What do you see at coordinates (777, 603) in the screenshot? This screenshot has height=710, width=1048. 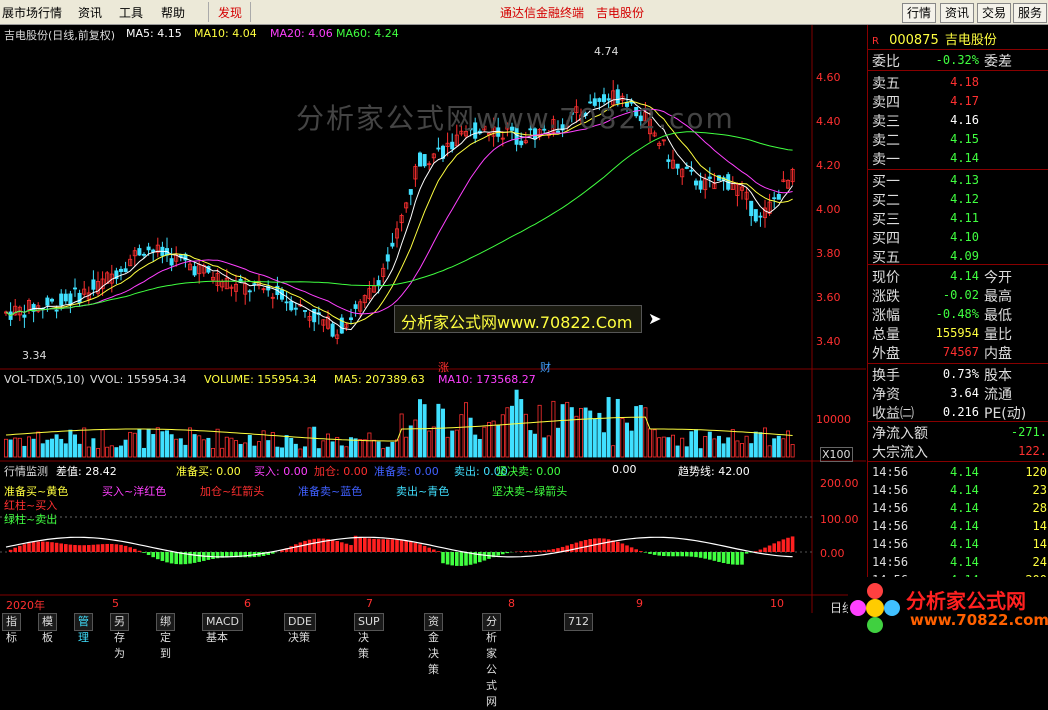 I see `date-axis-tick: 10` at bounding box center [777, 603].